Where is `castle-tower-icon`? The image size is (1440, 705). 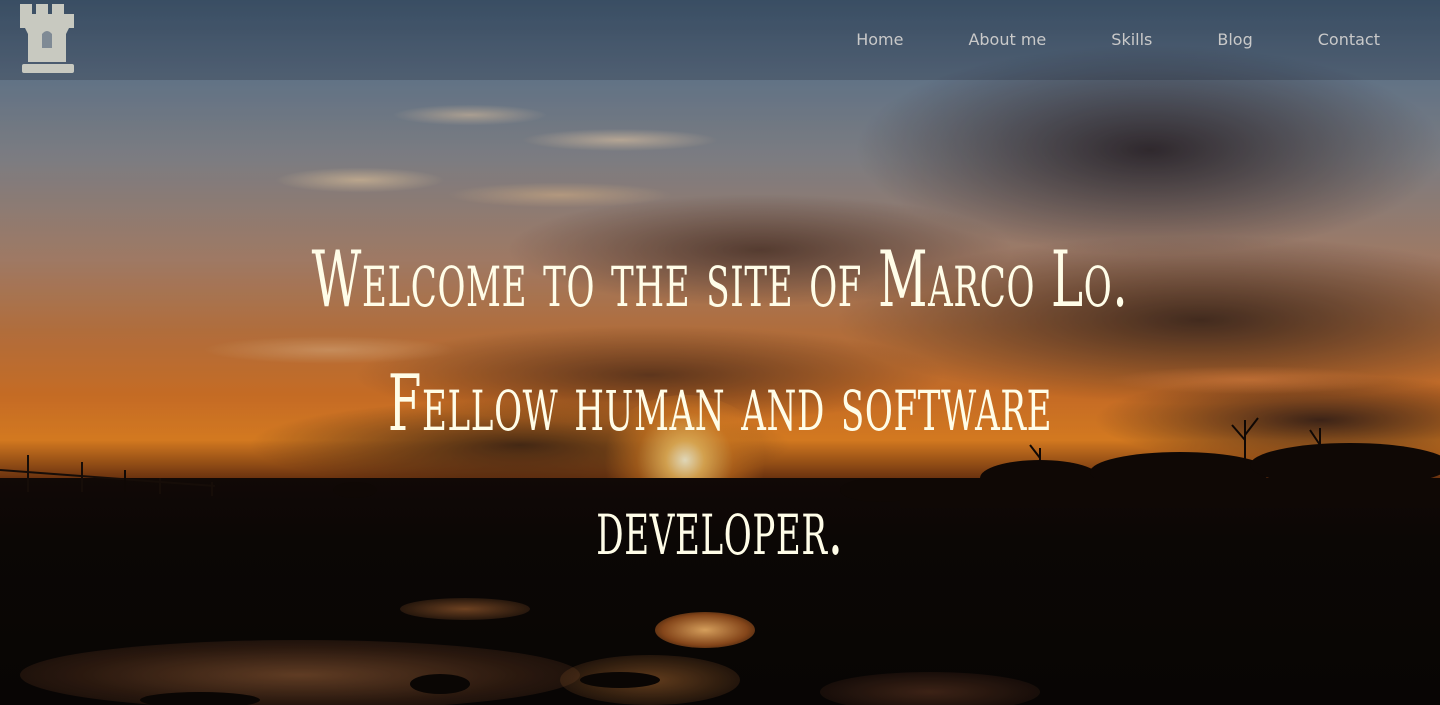
castle-tower-icon is located at coordinates (48, 39).